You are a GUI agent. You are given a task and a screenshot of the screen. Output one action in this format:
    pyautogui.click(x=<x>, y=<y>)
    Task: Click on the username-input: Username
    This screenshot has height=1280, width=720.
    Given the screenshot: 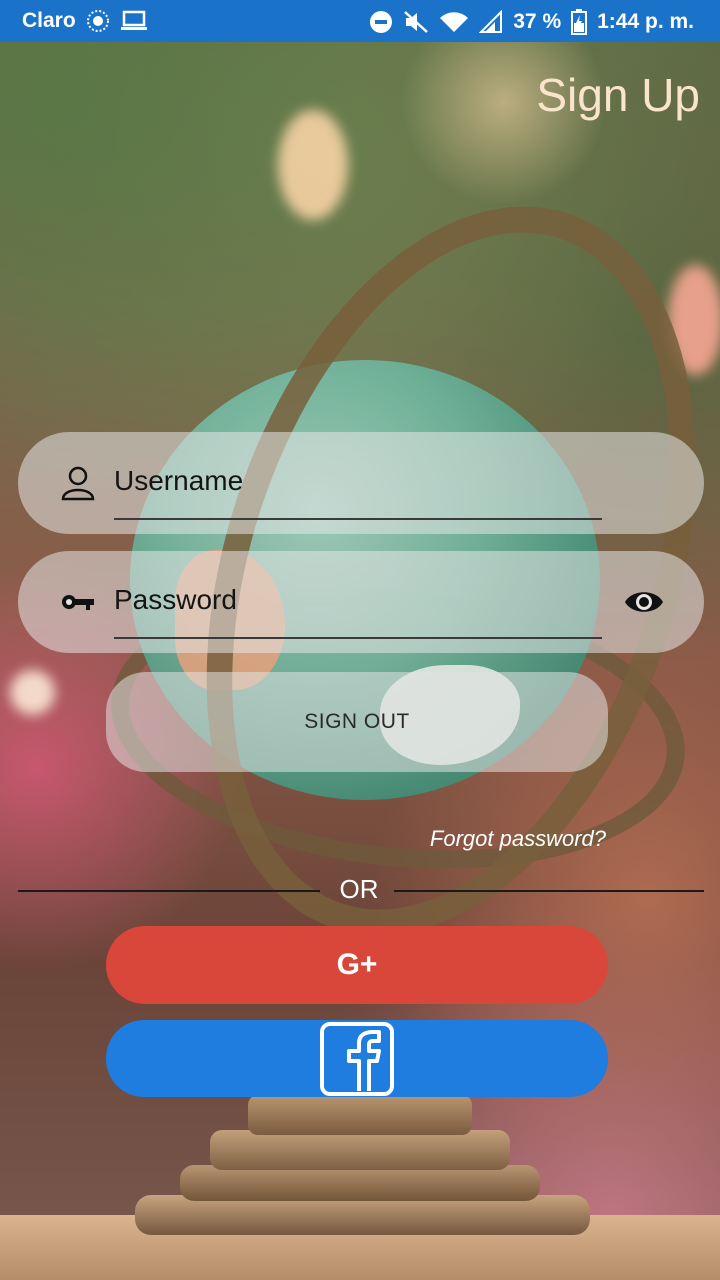 What is the action you would take?
    pyautogui.click(x=178, y=481)
    